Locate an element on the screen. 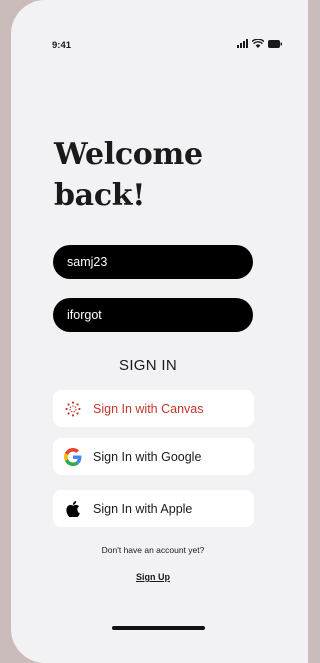  page-title: Welcome back! is located at coordinates (164, 175).